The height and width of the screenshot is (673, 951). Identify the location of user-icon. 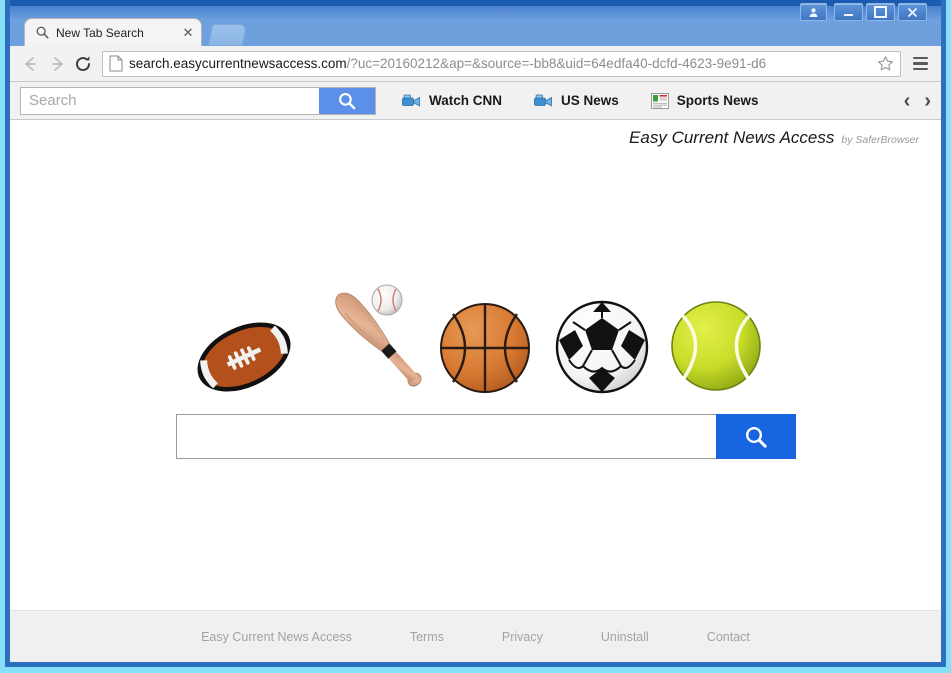
(813, 12).